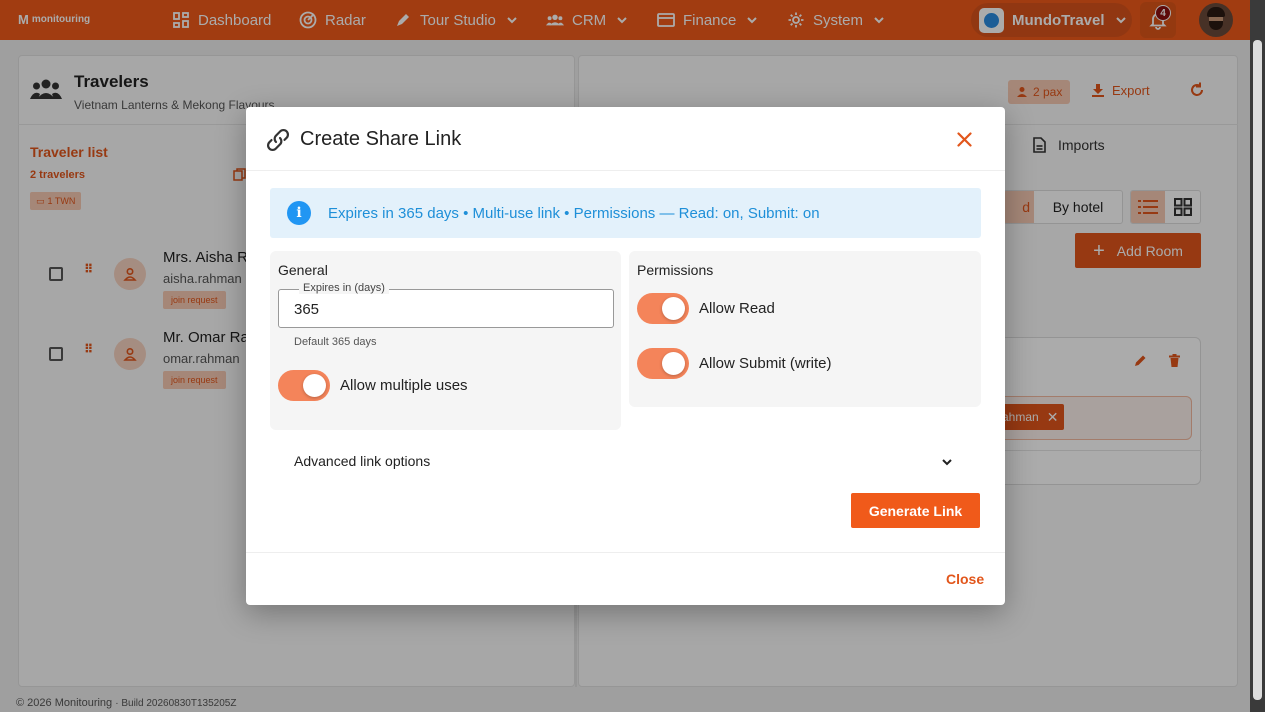  What do you see at coordinates (625, 552) in the screenshot?
I see `dialog-footer-divider` at bounding box center [625, 552].